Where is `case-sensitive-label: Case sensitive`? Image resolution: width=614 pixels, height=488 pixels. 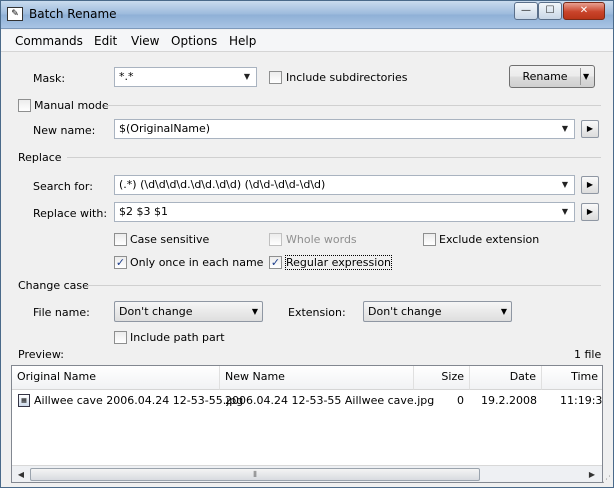 case-sensitive-label: Case sensitive is located at coordinates (170, 239).